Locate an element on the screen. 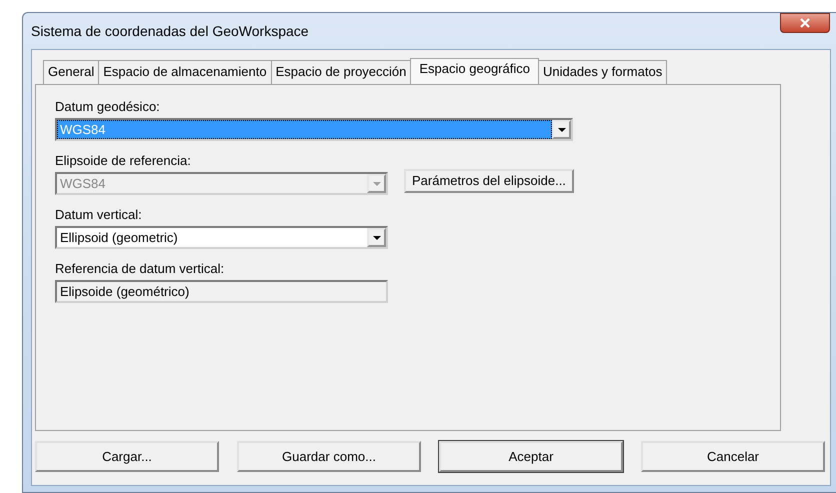 Image resolution: width=836 pixels, height=493 pixels. dialog-button: Aceptar is located at coordinates (531, 456).